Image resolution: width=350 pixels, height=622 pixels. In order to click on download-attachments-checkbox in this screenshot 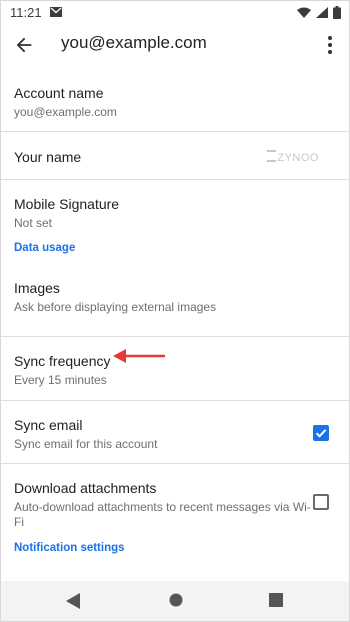, I will do `click(321, 502)`.